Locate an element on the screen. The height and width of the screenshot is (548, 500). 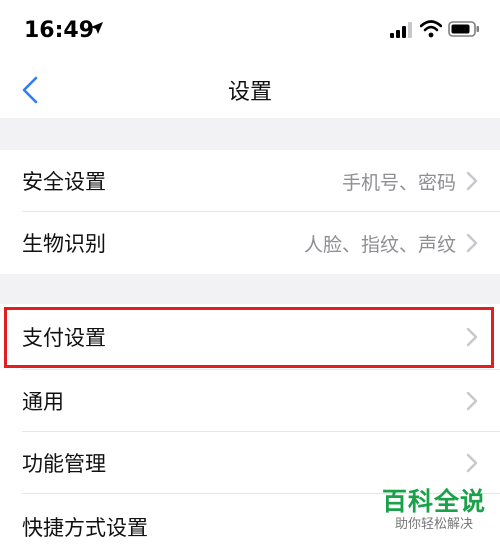
wifi-icon is located at coordinates (431, 29).